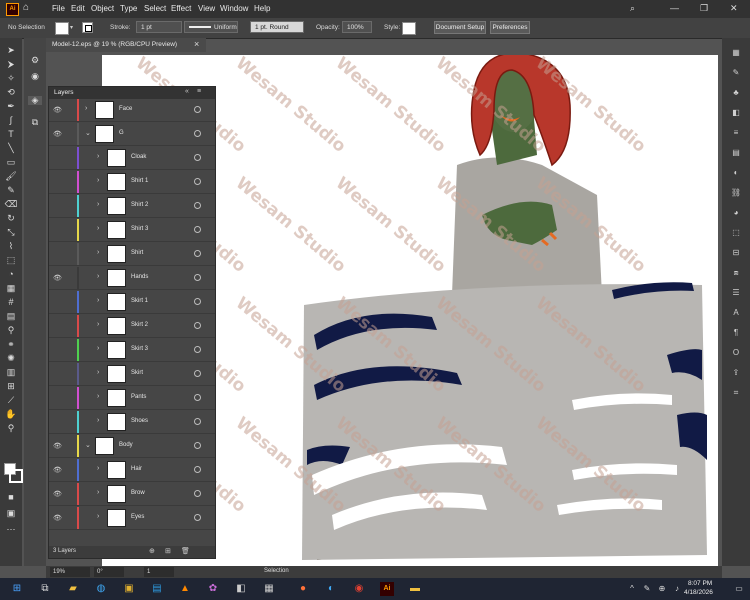 The image size is (750, 600). What do you see at coordinates (88, 133) in the screenshot?
I see `expand-arrow-icon: ⌄` at bounding box center [88, 133].